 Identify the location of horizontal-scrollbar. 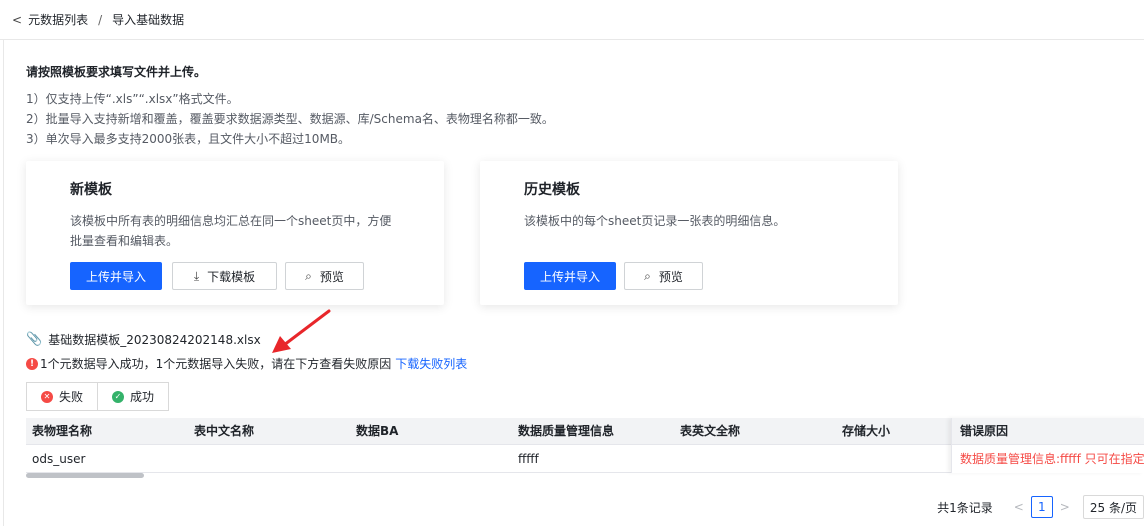
(85, 475).